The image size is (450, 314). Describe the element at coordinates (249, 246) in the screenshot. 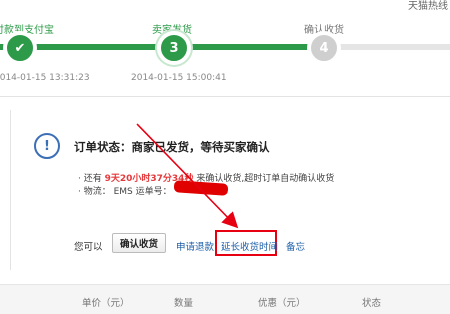

I see `extend-receipt-time-link: 延长收货时间` at that location.